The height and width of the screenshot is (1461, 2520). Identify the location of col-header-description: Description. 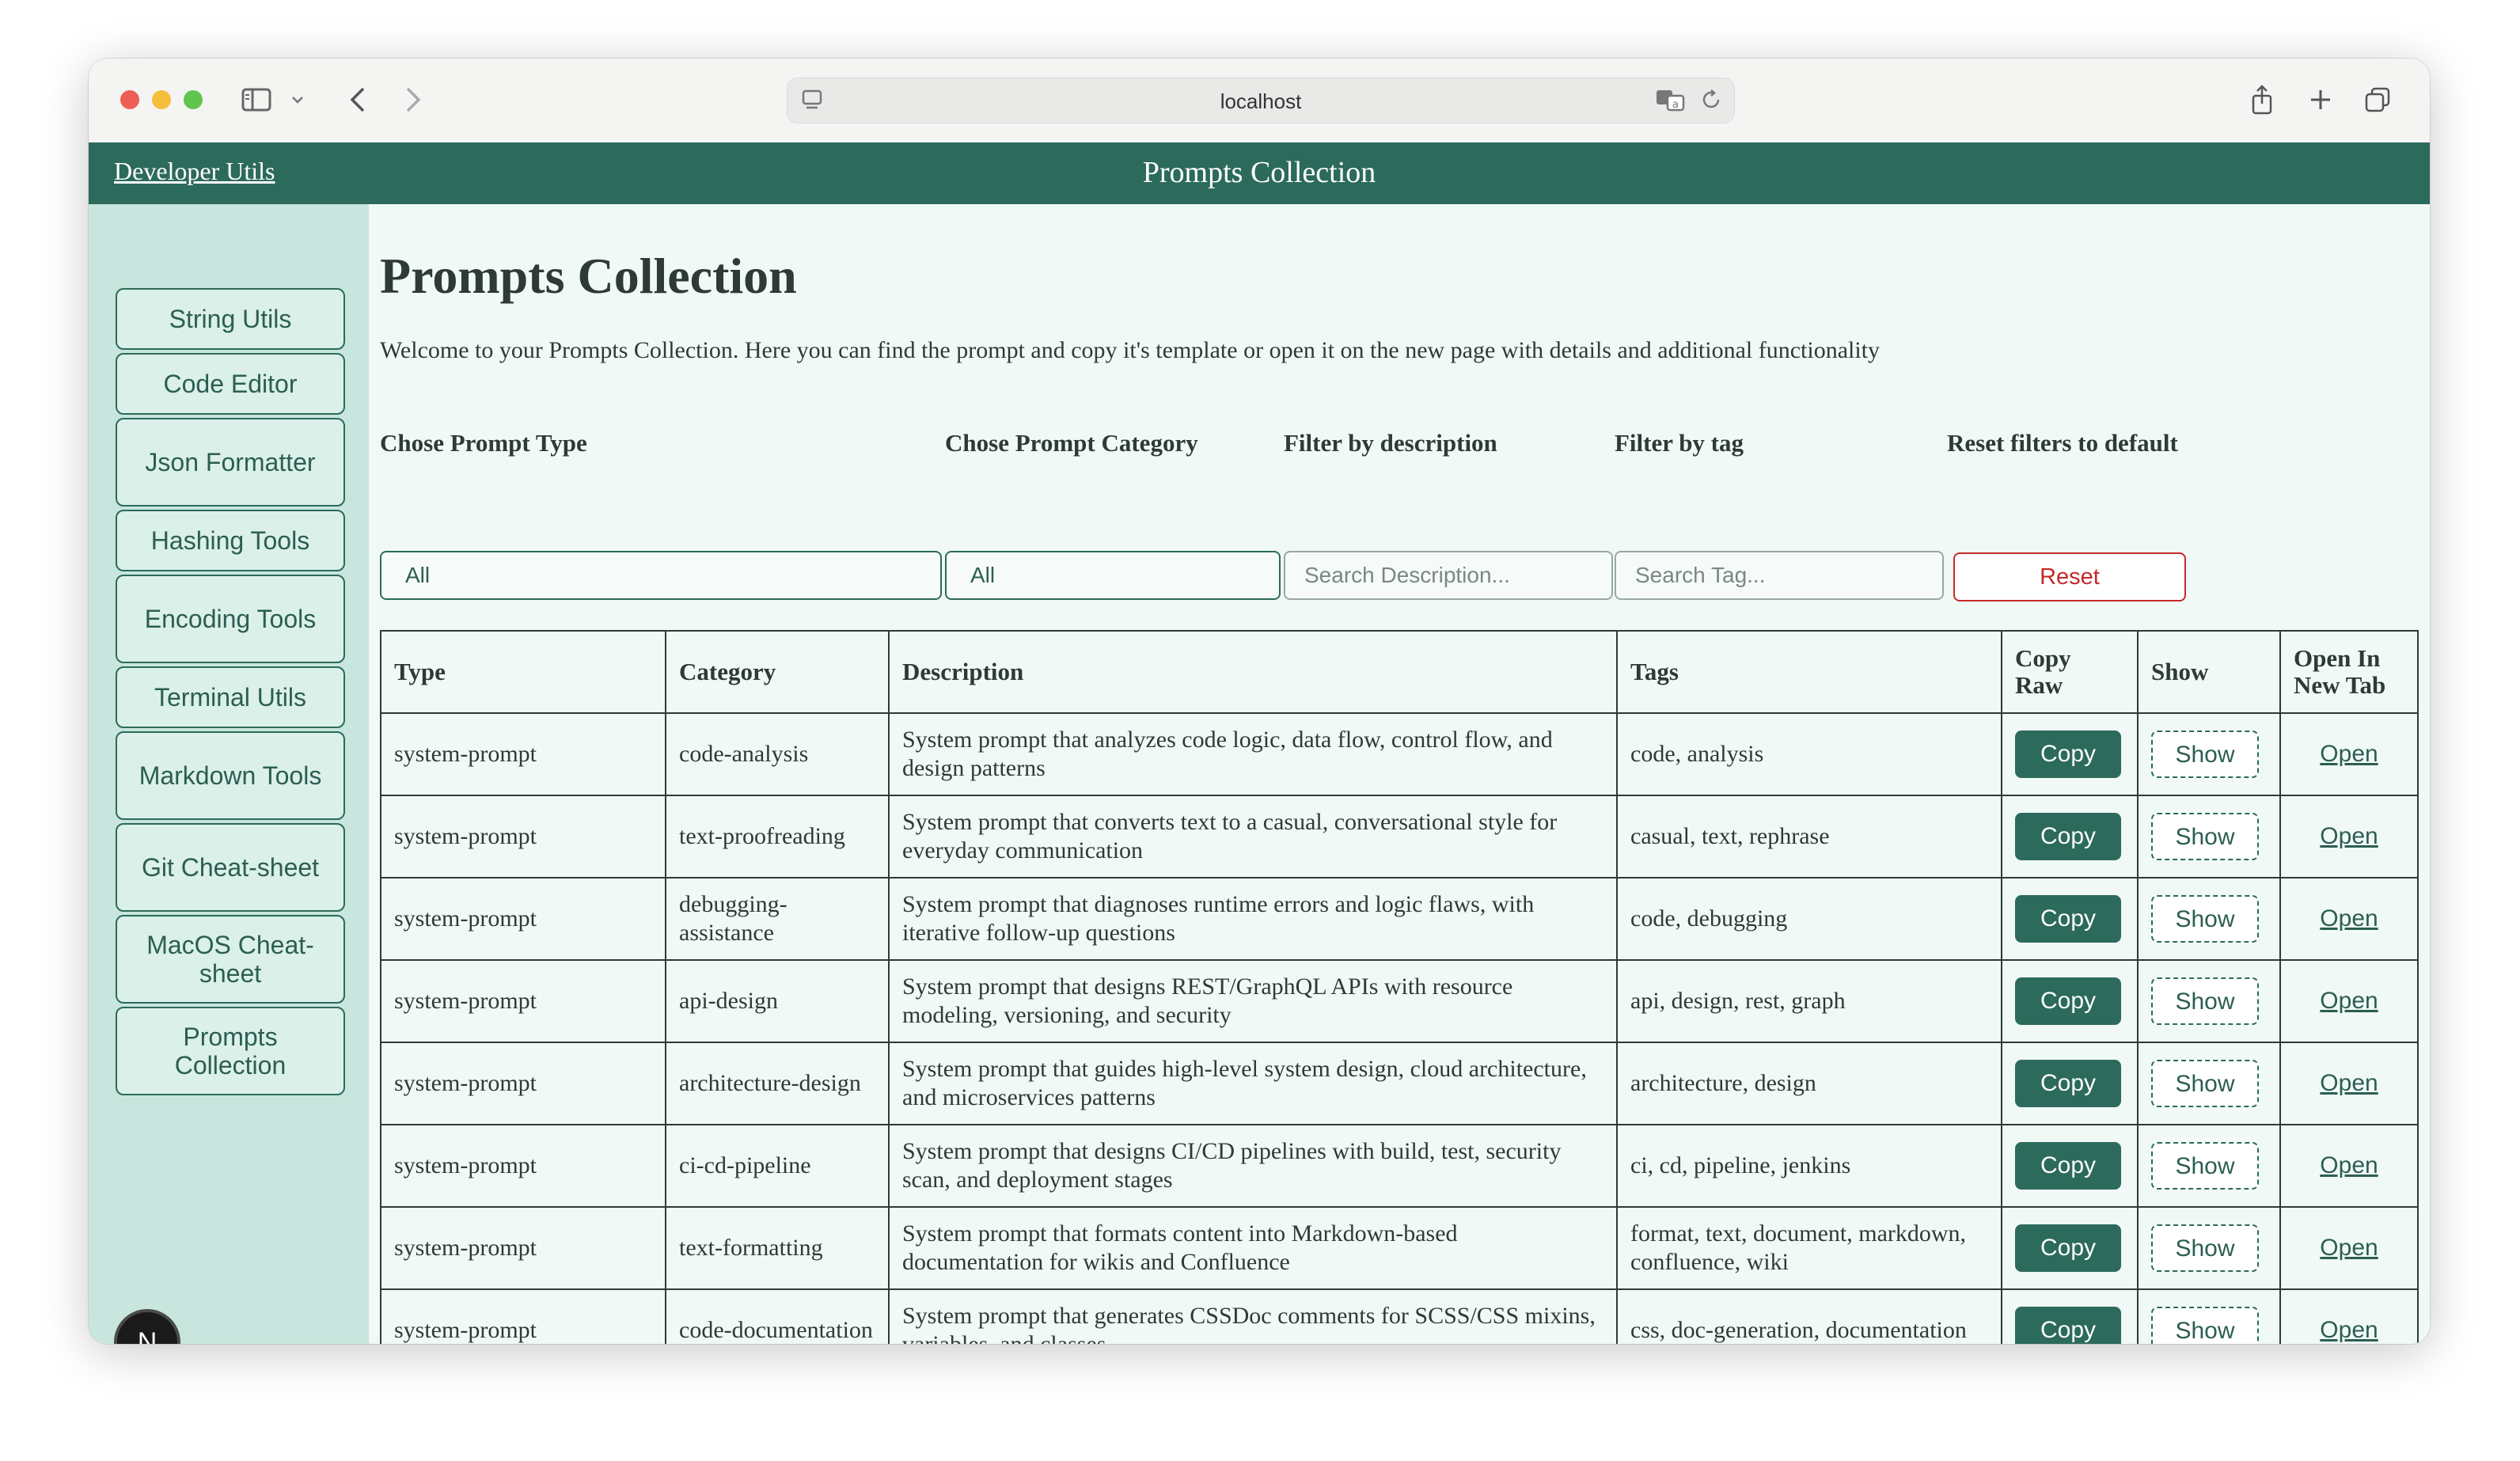
(1253, 672).